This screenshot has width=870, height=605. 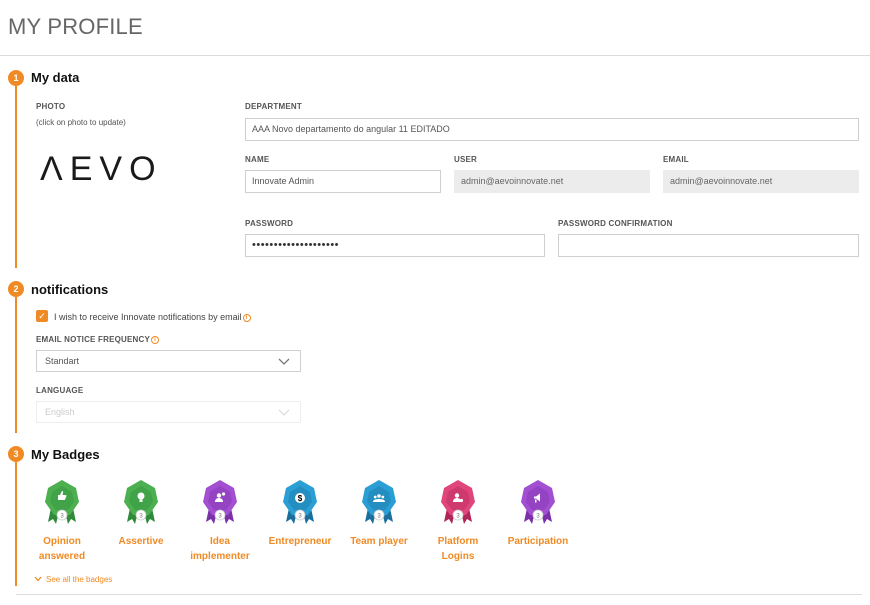 I want to click on language-select: English, so click(x=168, y=412).